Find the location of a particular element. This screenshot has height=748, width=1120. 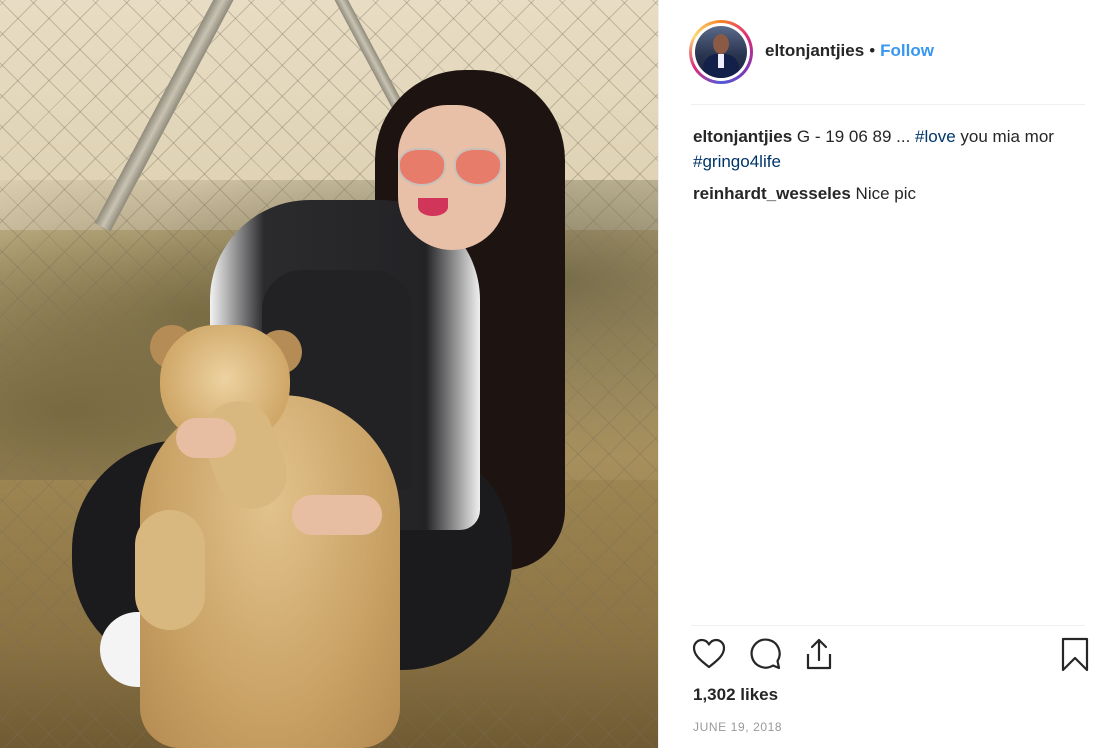

action-bar is located at coordinates (891, 656).